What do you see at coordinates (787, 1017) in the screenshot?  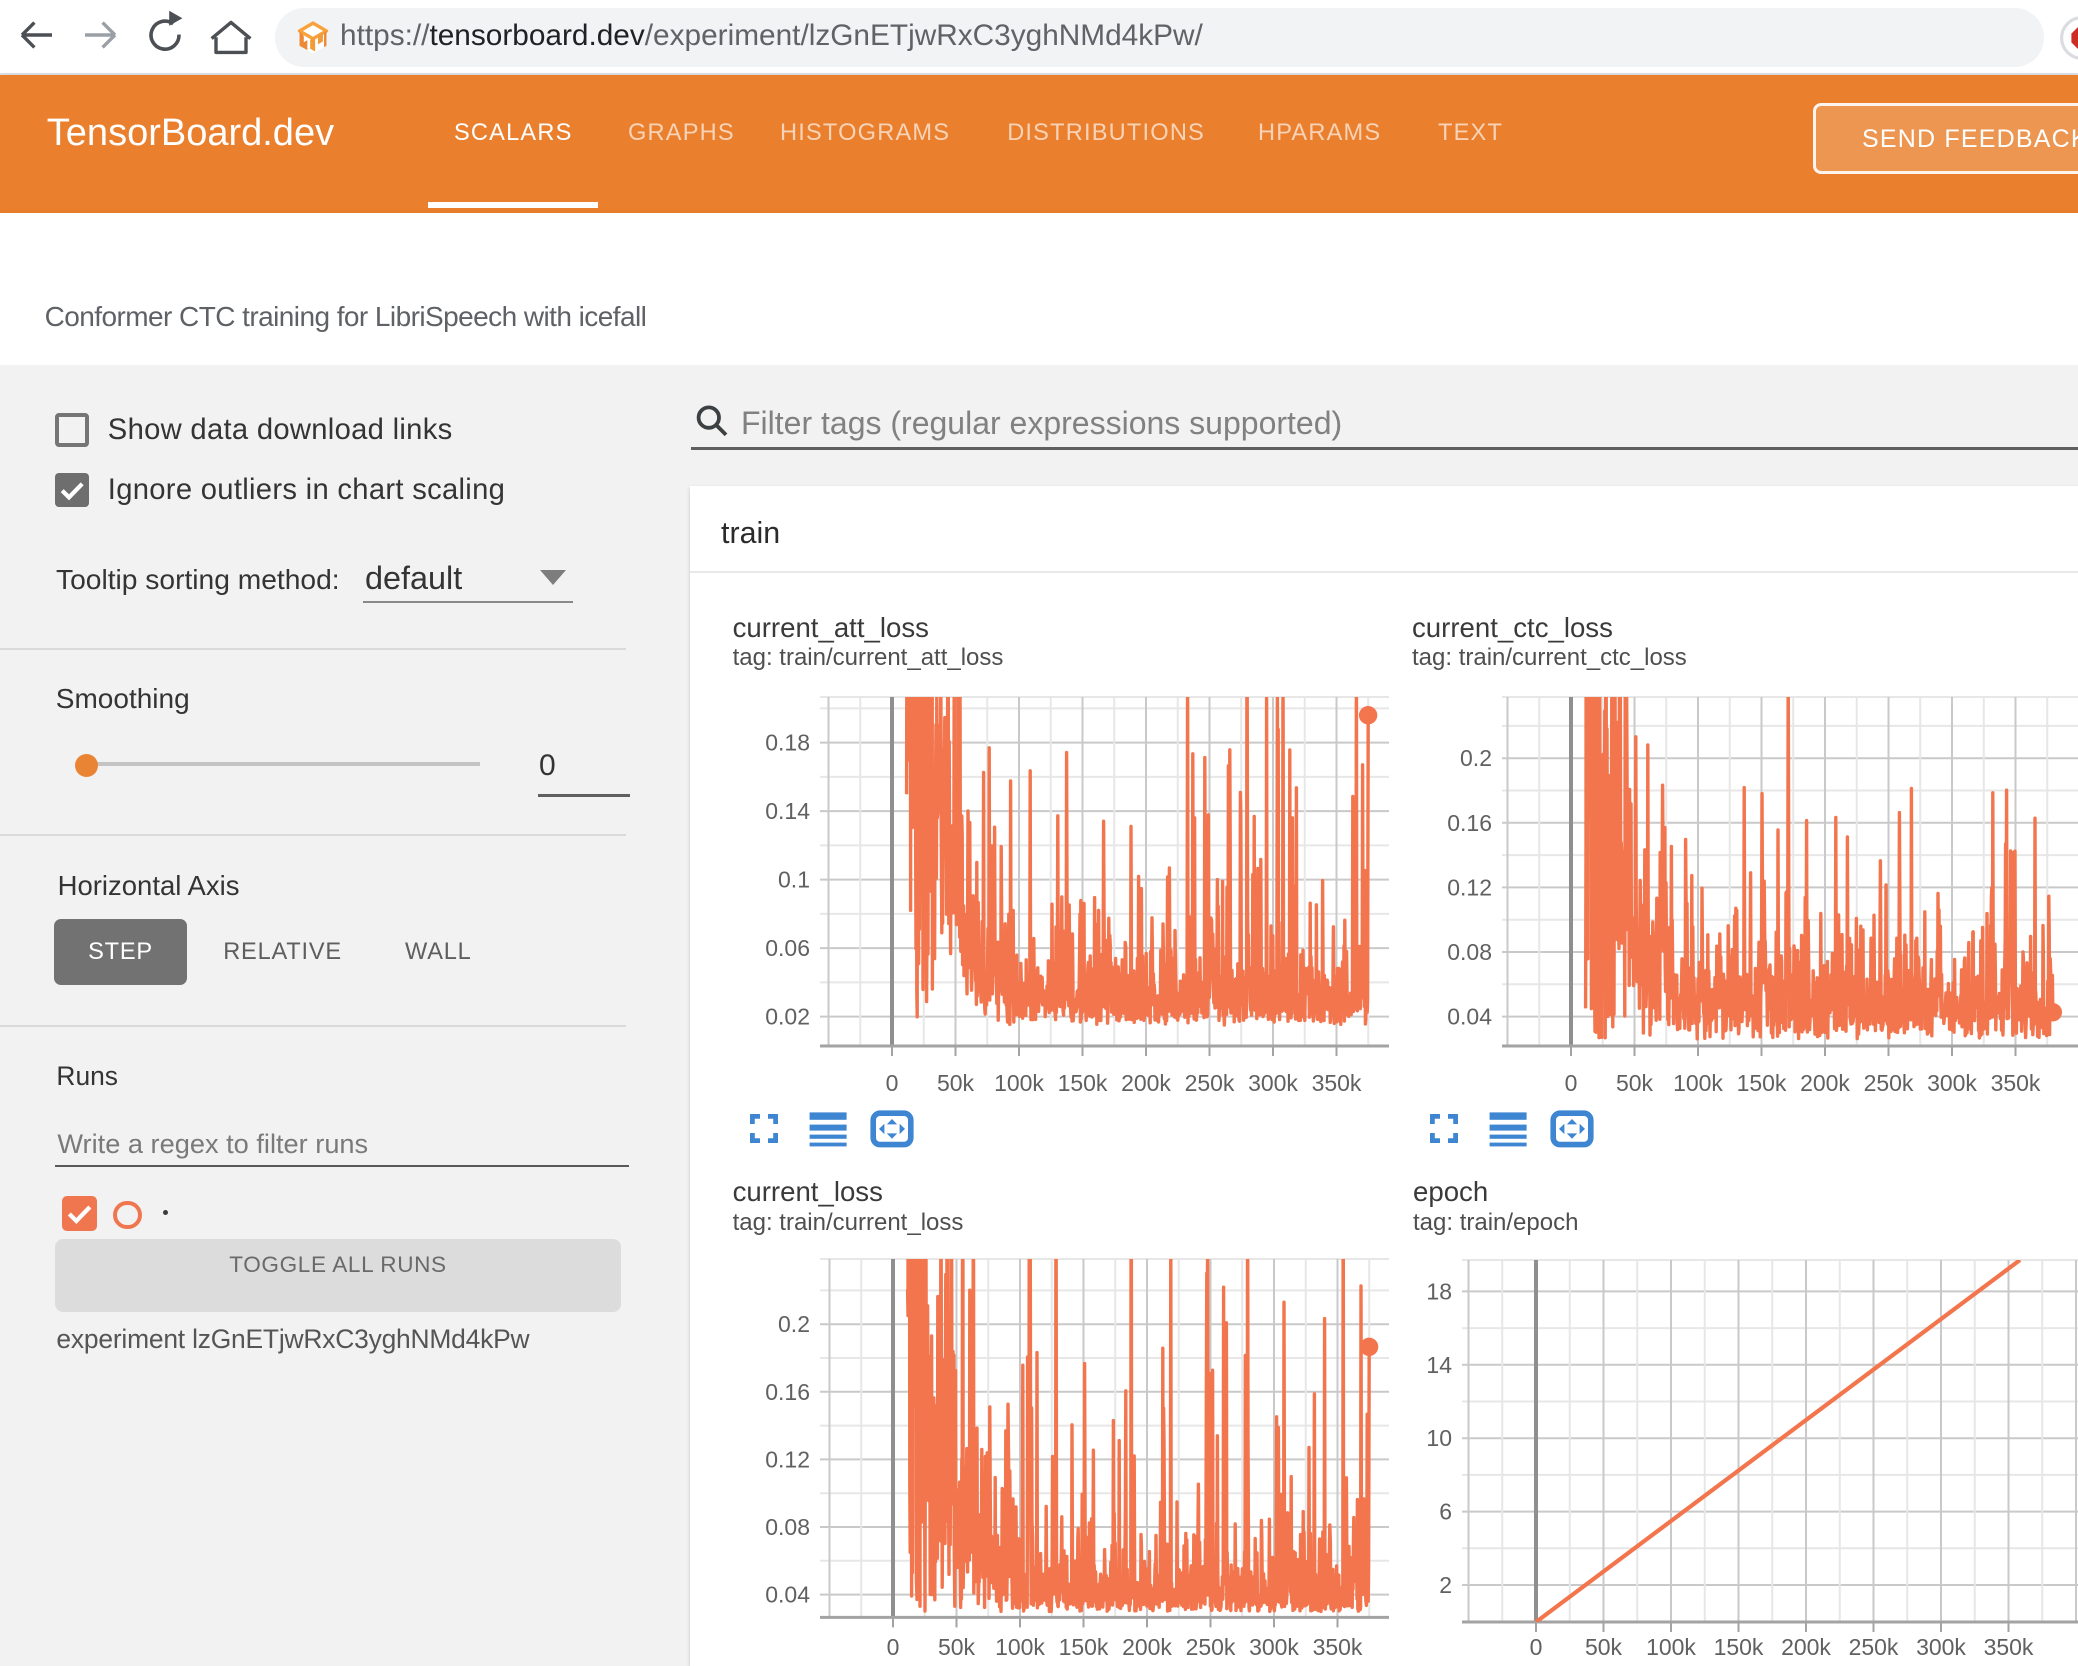 I see `svg-text: 0.02` at bounding box center [787, 1017].